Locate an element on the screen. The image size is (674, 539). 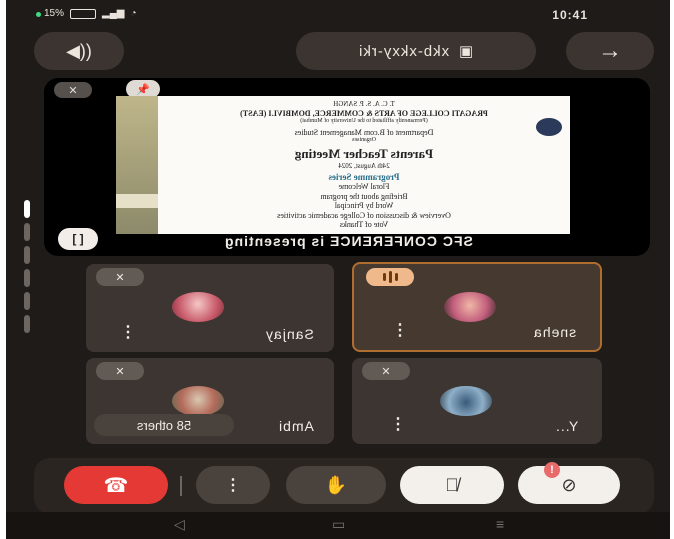
slide-organises: Organises is located at coordinates (364, 140).